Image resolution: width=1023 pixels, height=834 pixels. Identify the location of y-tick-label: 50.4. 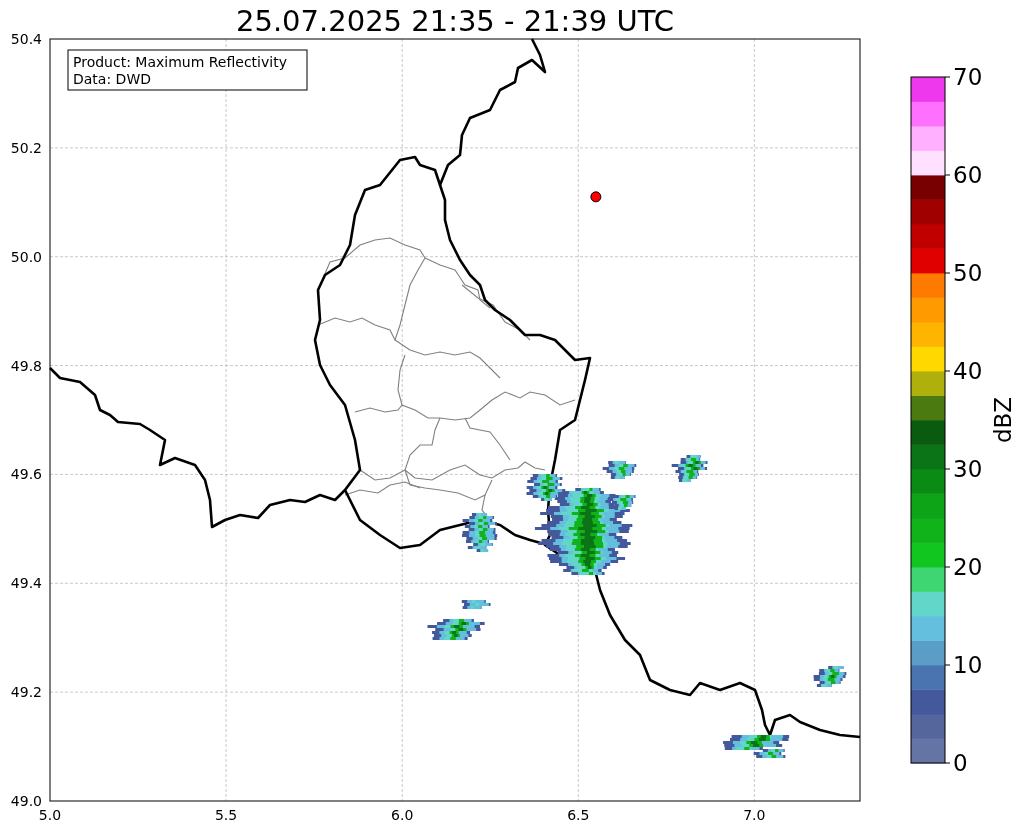
(26, 39).